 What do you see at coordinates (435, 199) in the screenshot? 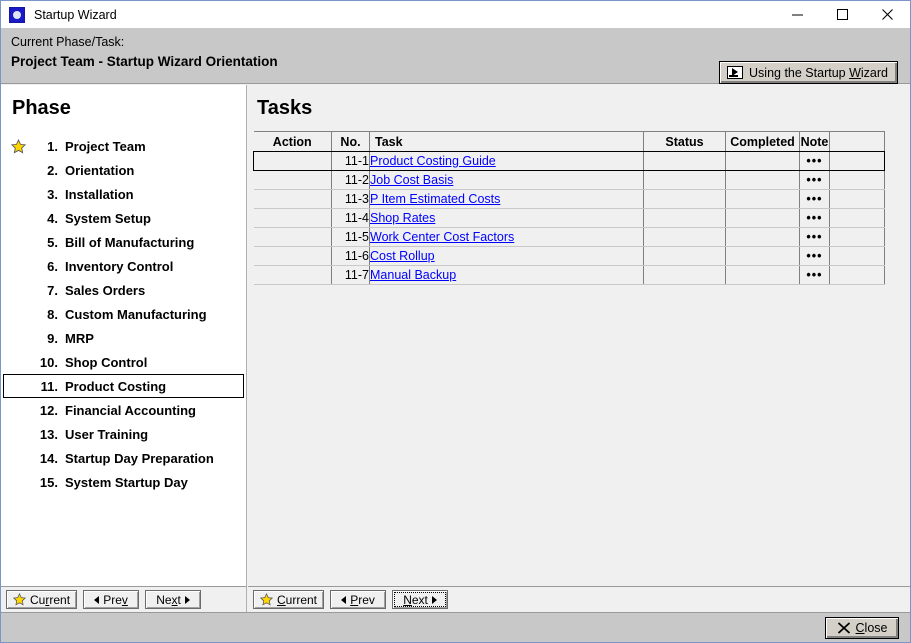
I see `task-link: P Item Estimated Costs` at bounding box center [435, 199].